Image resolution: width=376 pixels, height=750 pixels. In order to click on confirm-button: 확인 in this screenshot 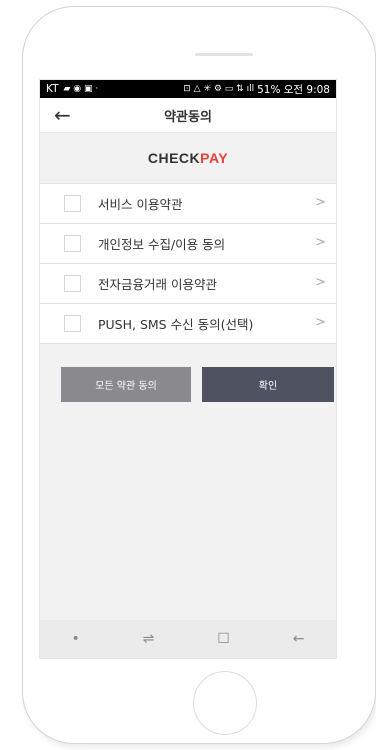, I will do `click(268, 384)`.